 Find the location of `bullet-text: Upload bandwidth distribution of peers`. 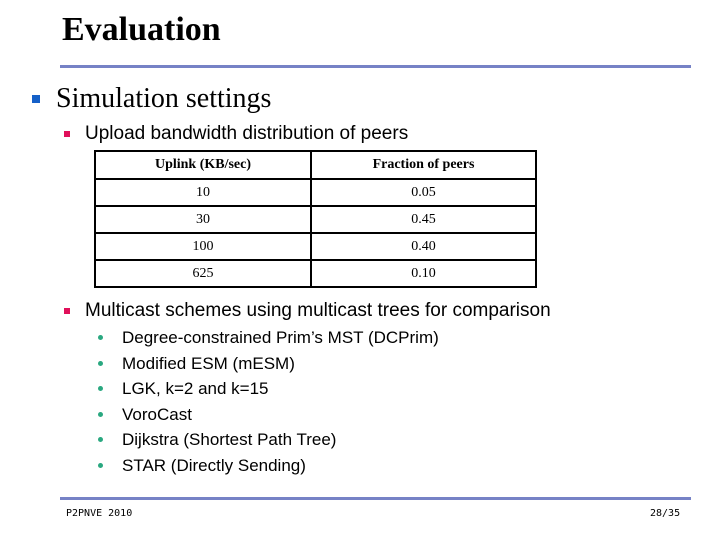

bullet-text: Upload bandwidth distribution of peers is located at coordinates (247, 133).